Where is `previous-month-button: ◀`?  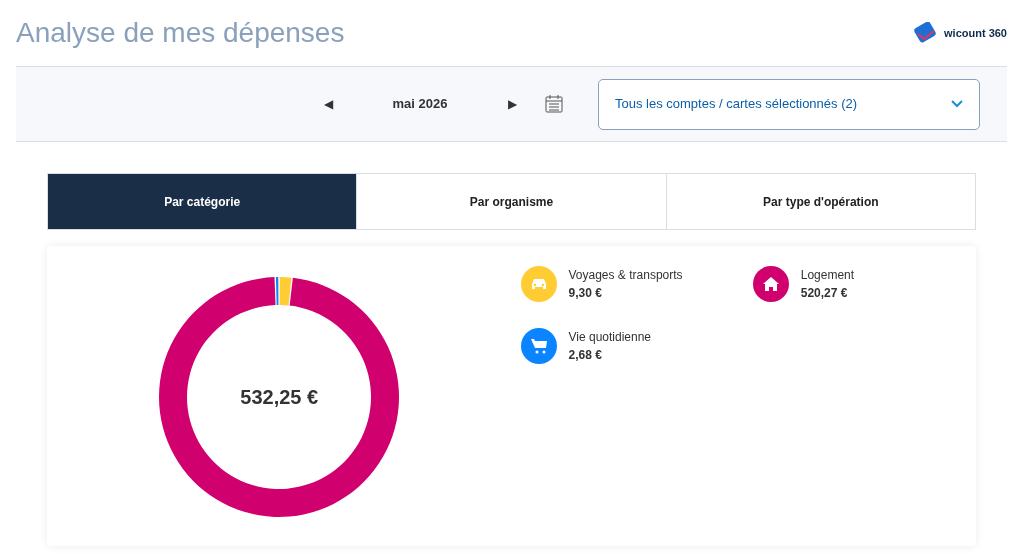
previous-month-button: ◀ is located at coordinates (328, 104).